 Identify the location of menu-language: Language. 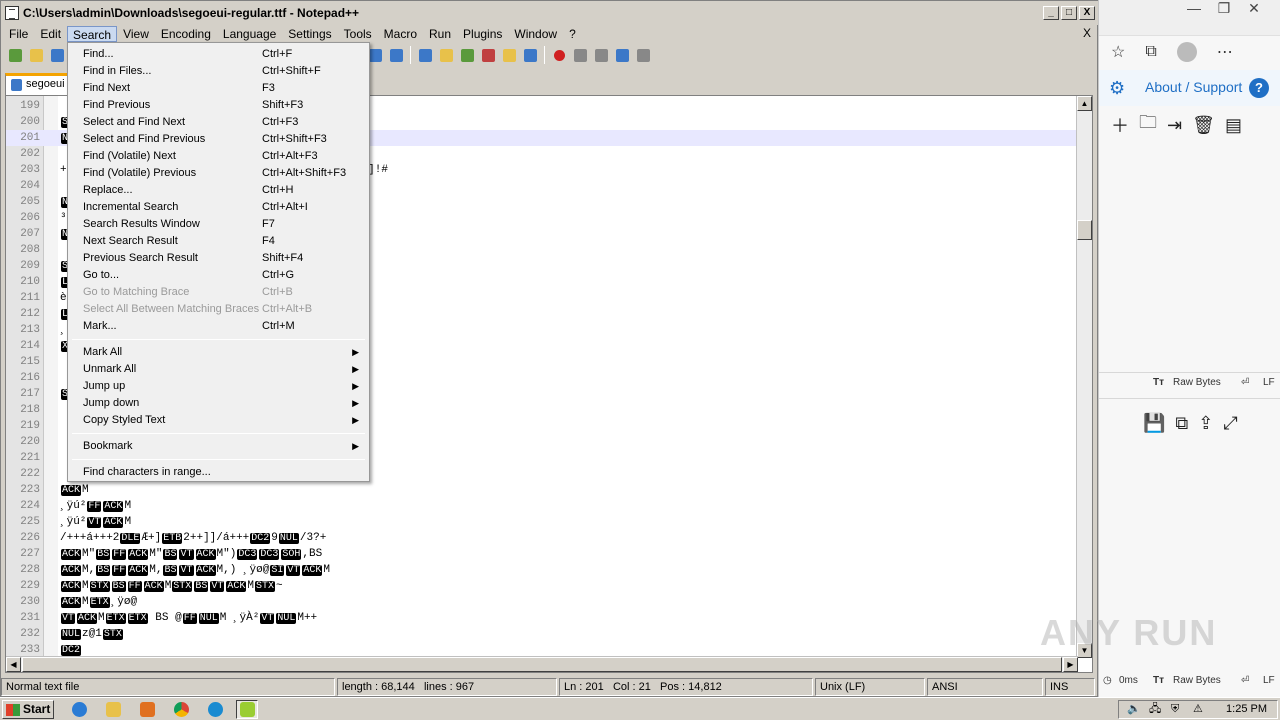
(249, 34).